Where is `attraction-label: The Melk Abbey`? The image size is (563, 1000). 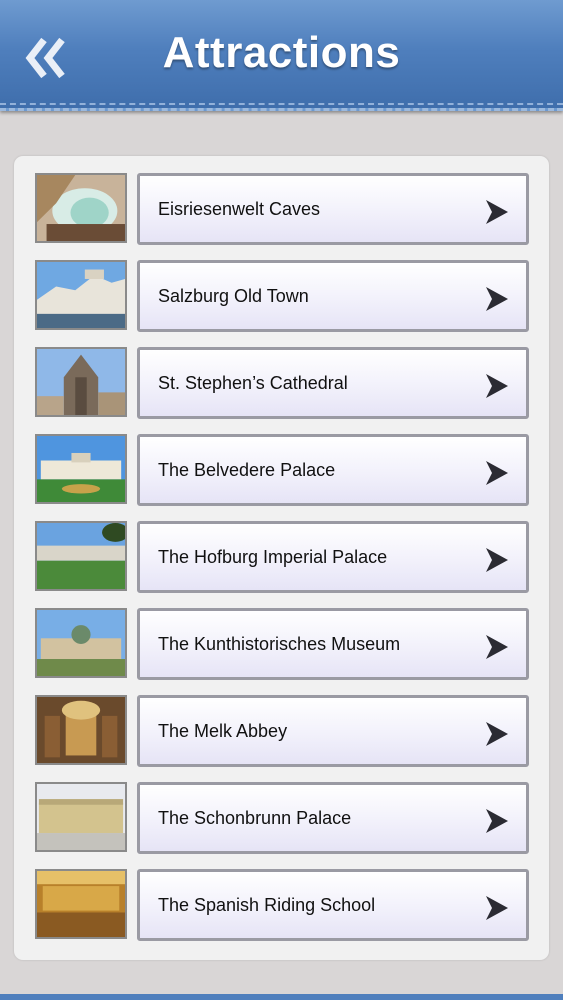 attraction-label: The Melk Abbey is located at coordinates (223, 731).